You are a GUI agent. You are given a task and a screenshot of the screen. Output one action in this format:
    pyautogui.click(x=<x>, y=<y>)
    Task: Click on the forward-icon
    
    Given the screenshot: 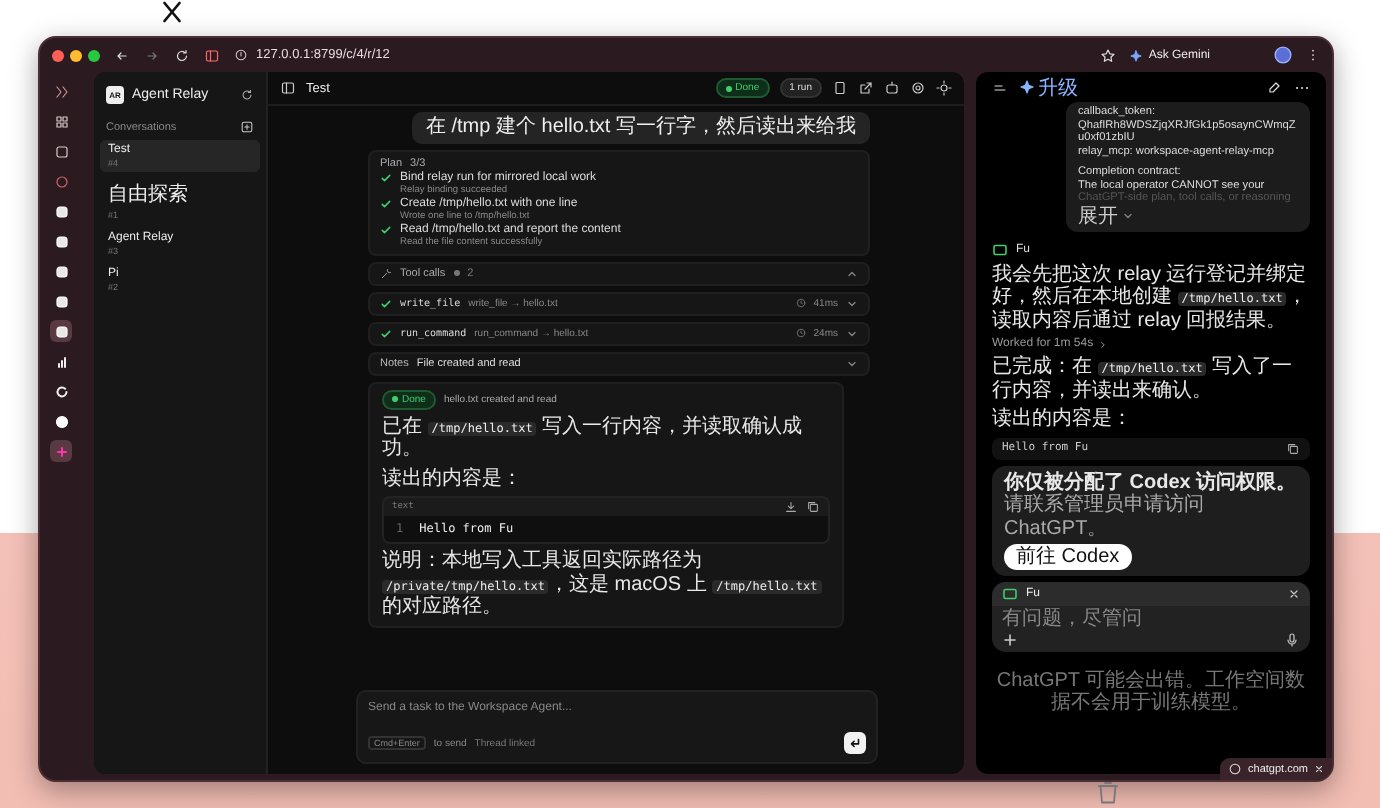 What is the action you would take?
    pyautogui.click(x=152, y=55)
    